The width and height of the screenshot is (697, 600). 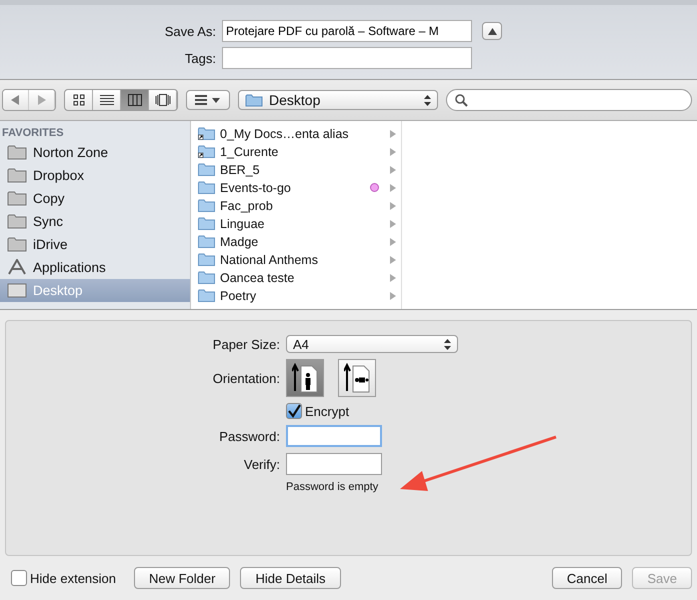 What do you see at coordinates (296, 259) in the screenshot?
I see `file-item: National Anthems` at bounding box center [296, 259].